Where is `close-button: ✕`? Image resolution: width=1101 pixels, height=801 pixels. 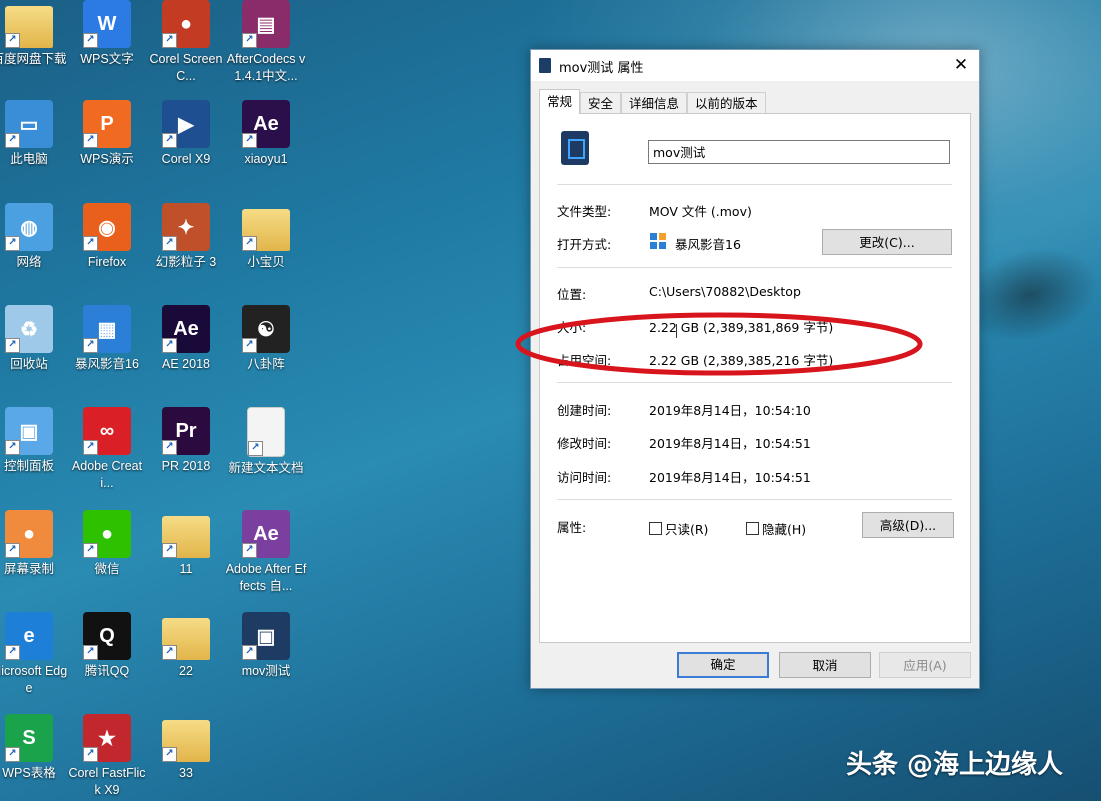 close-button: ✕ is located at coordinates (961, 65).